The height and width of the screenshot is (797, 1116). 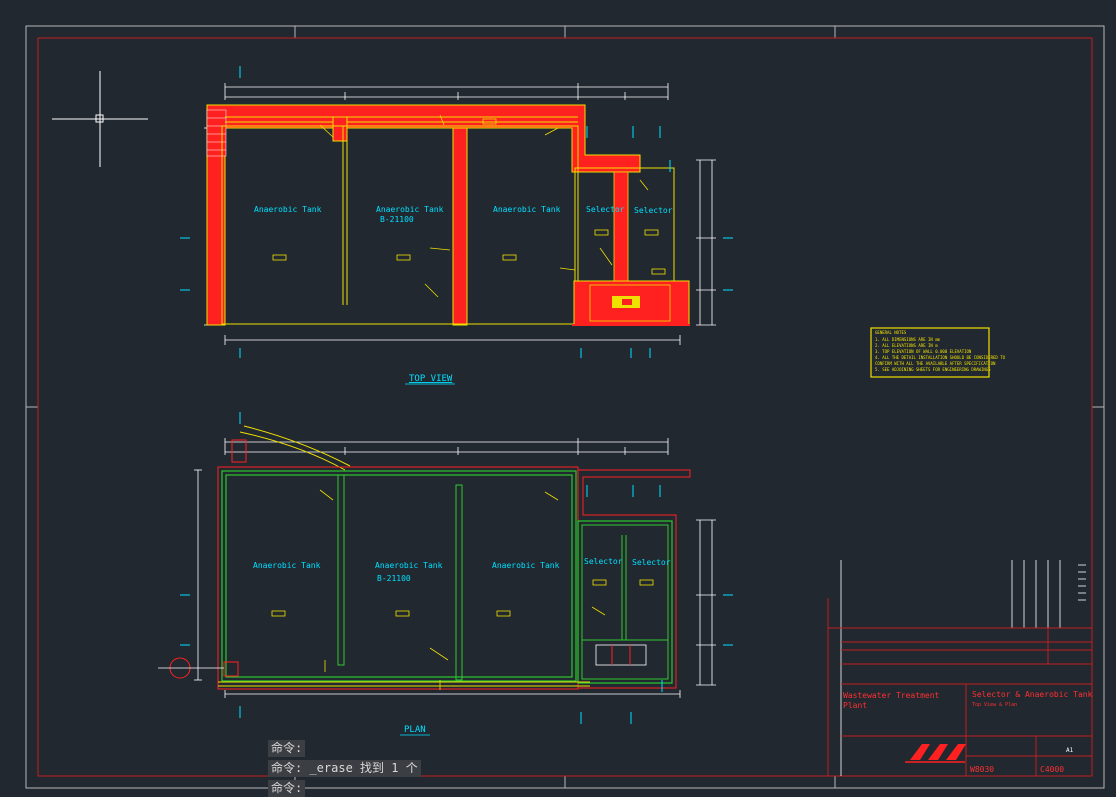 I want to click on command-history-line-2: 命令: _erase 找到 1 个, so click(x=344, y=768).